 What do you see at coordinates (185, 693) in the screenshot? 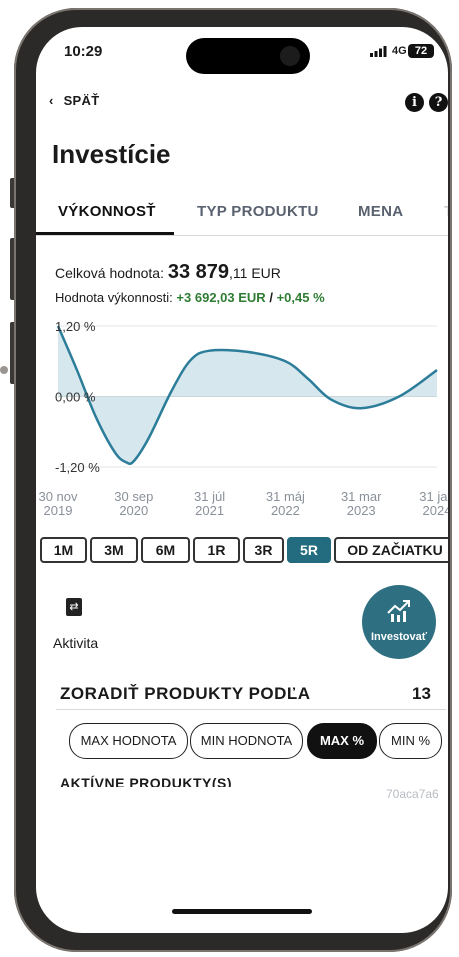
I see `sort-title: ZORADIŤ PRODUKTY PODĽA` at bounding box center [185, 693].